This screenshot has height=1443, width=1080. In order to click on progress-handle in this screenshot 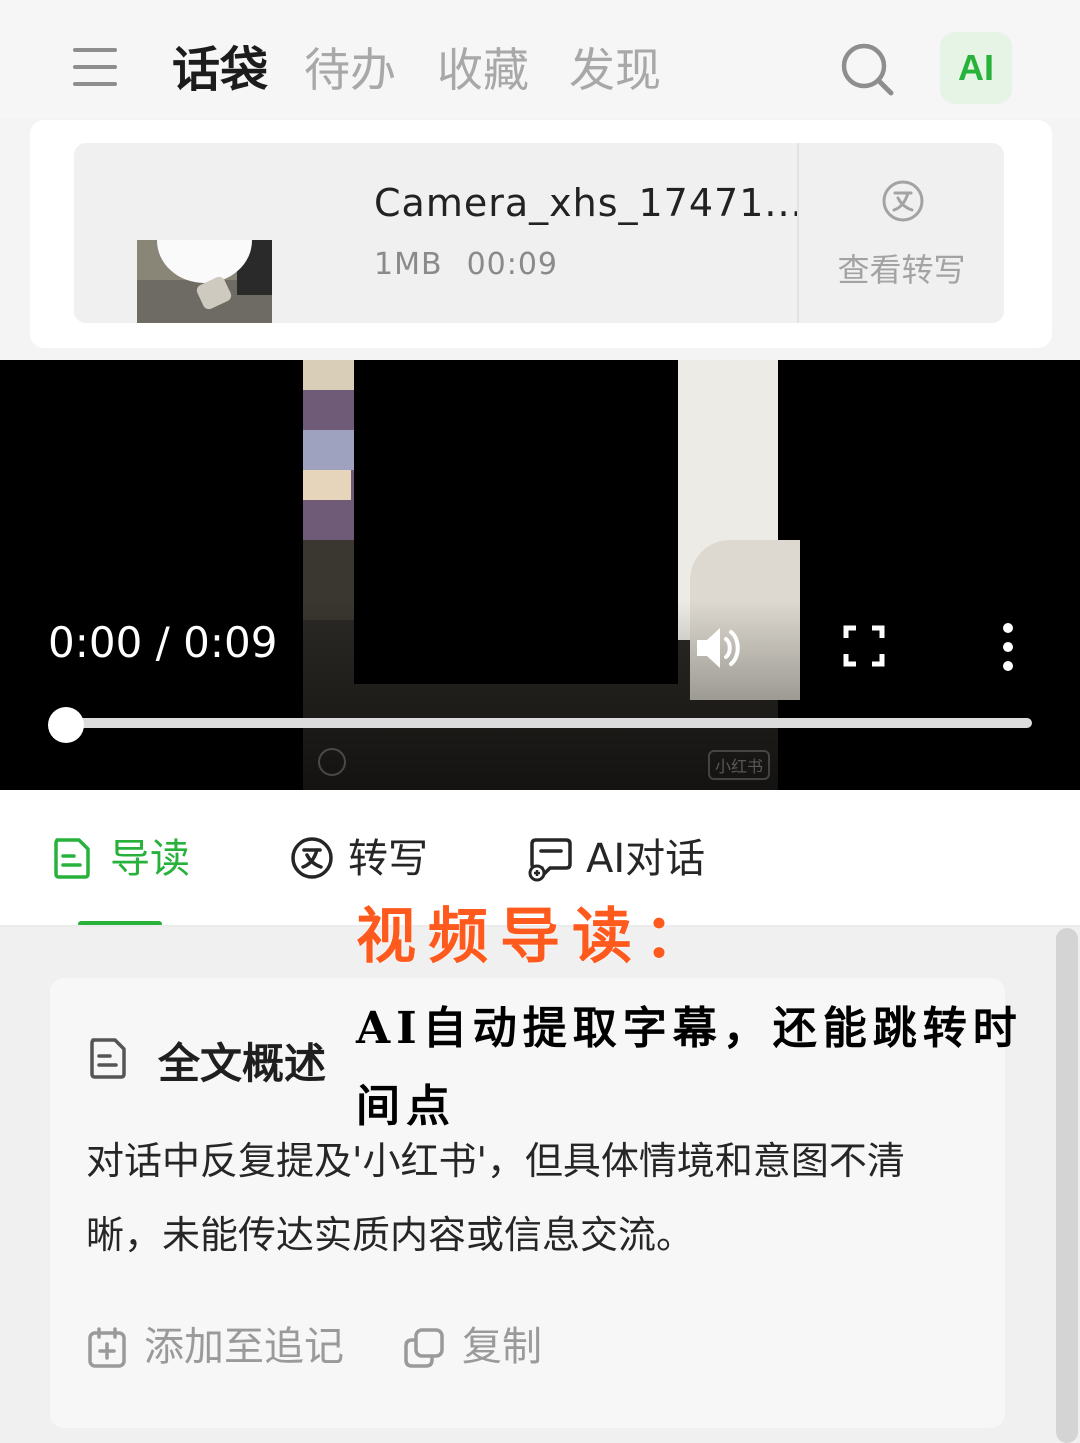, I will do `click(66, 725)`.